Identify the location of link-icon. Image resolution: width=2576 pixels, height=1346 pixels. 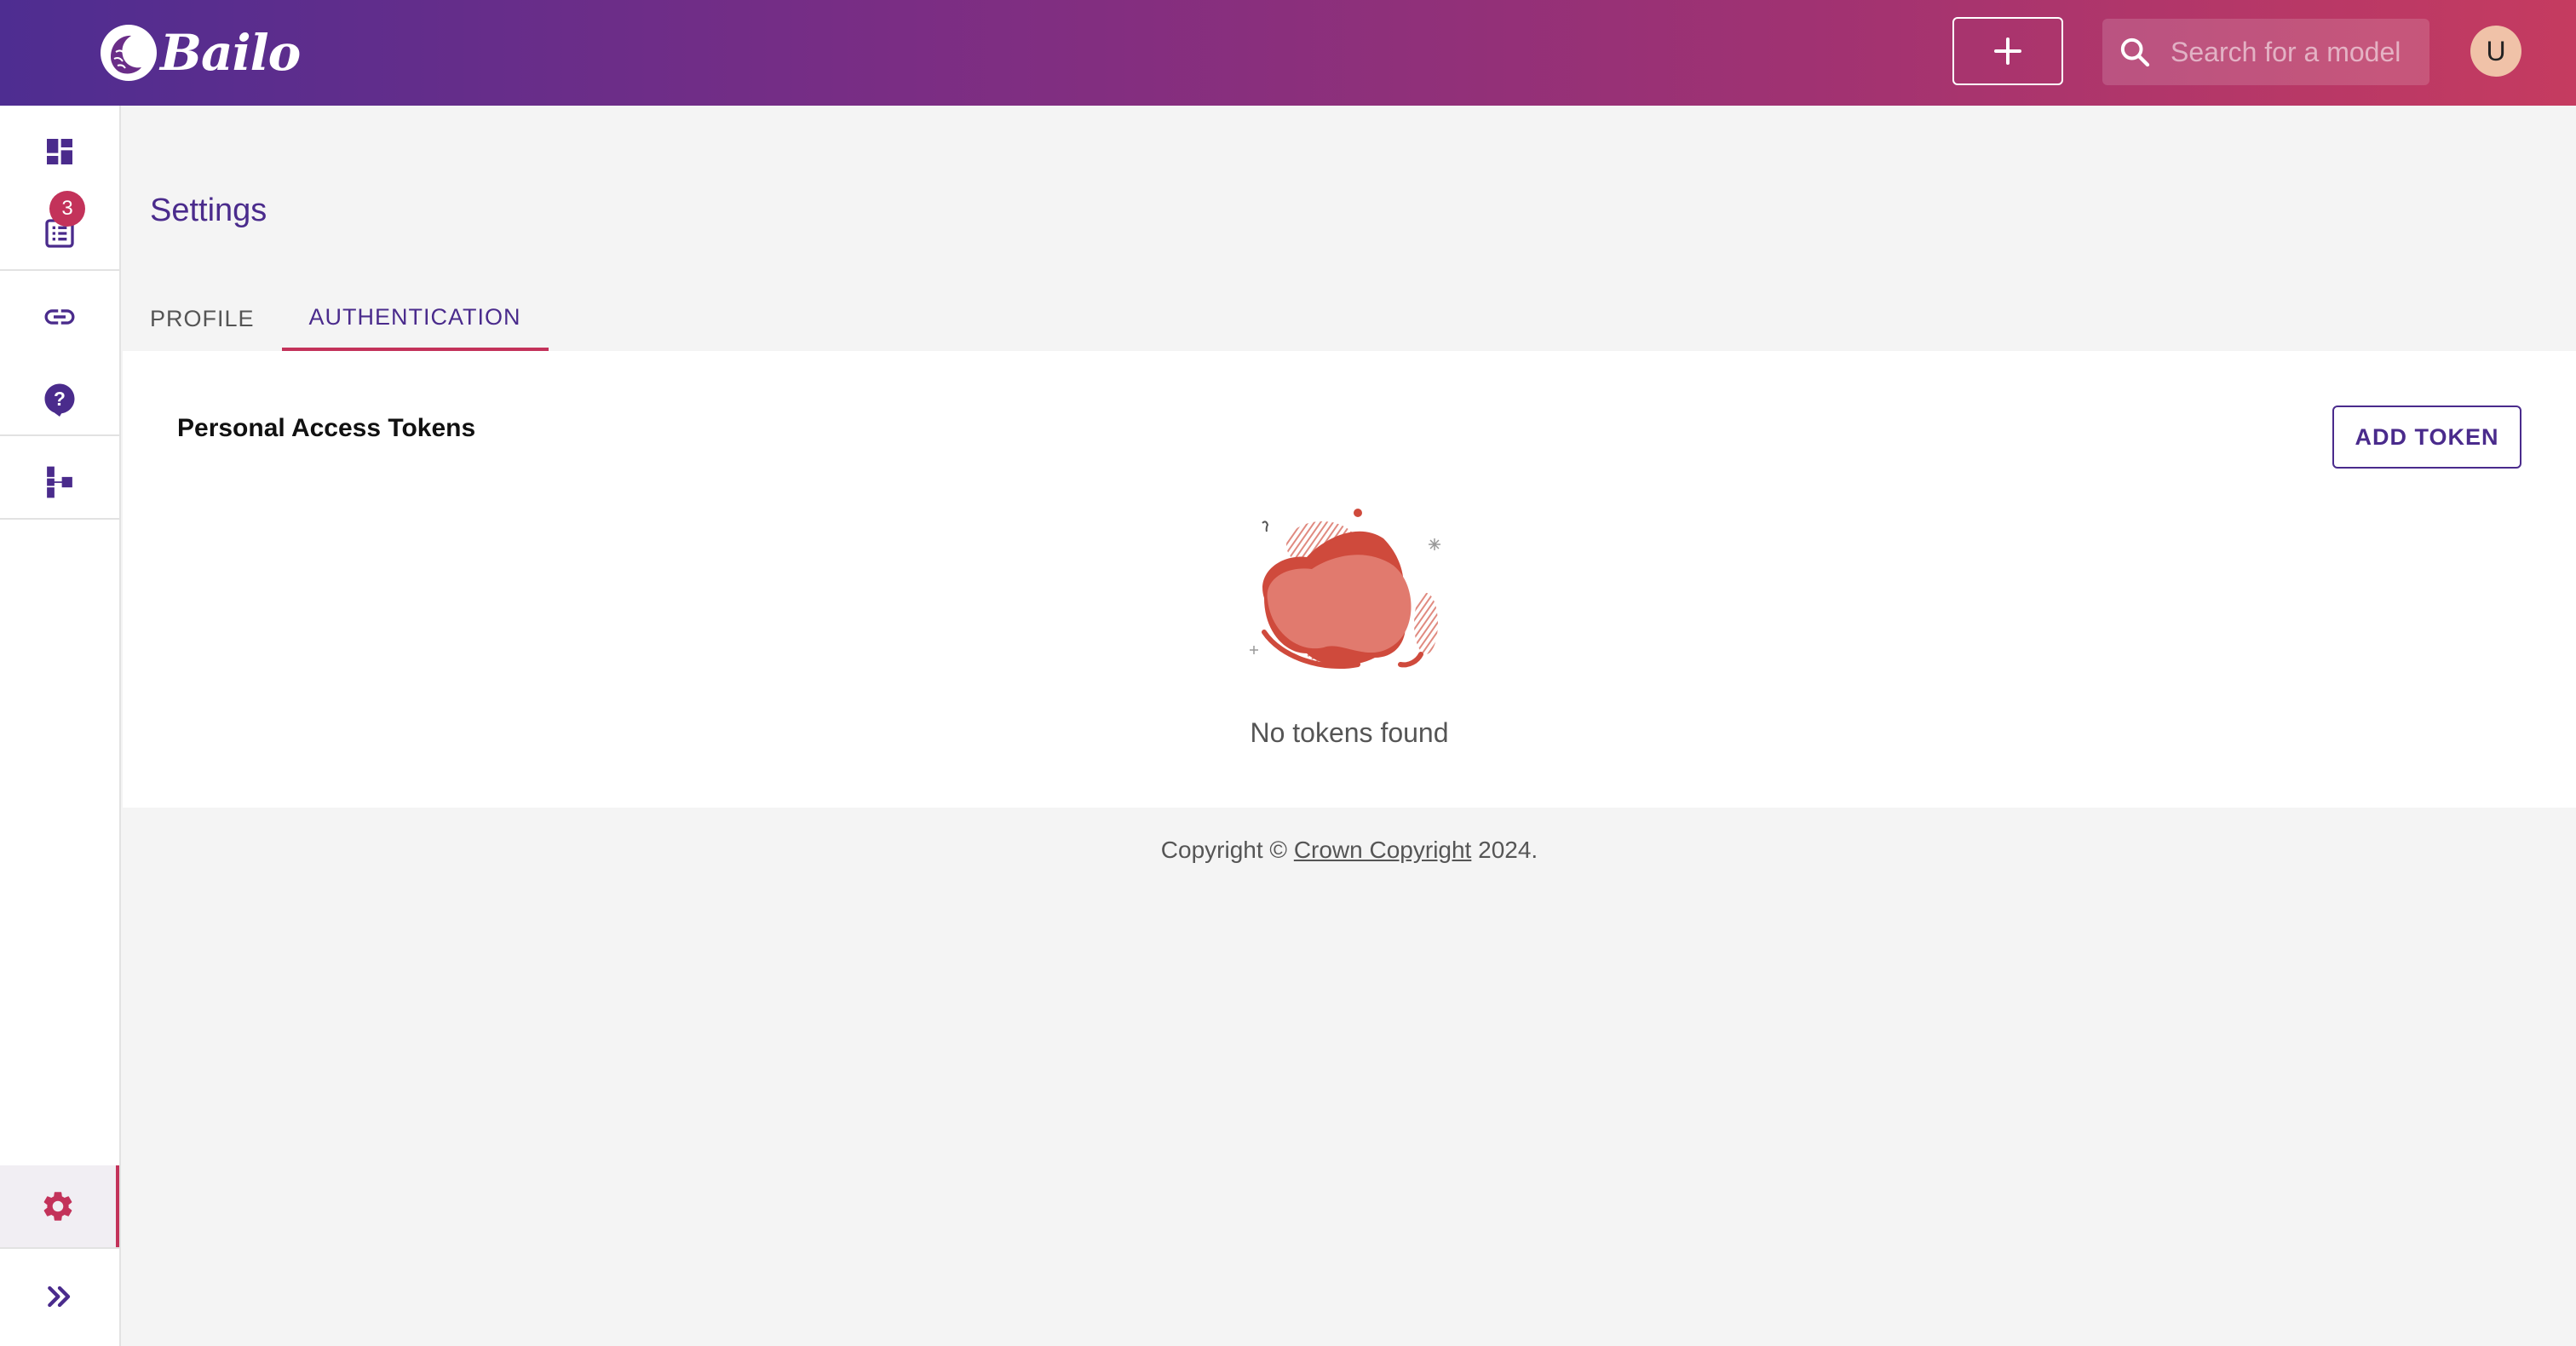
(60, 317).